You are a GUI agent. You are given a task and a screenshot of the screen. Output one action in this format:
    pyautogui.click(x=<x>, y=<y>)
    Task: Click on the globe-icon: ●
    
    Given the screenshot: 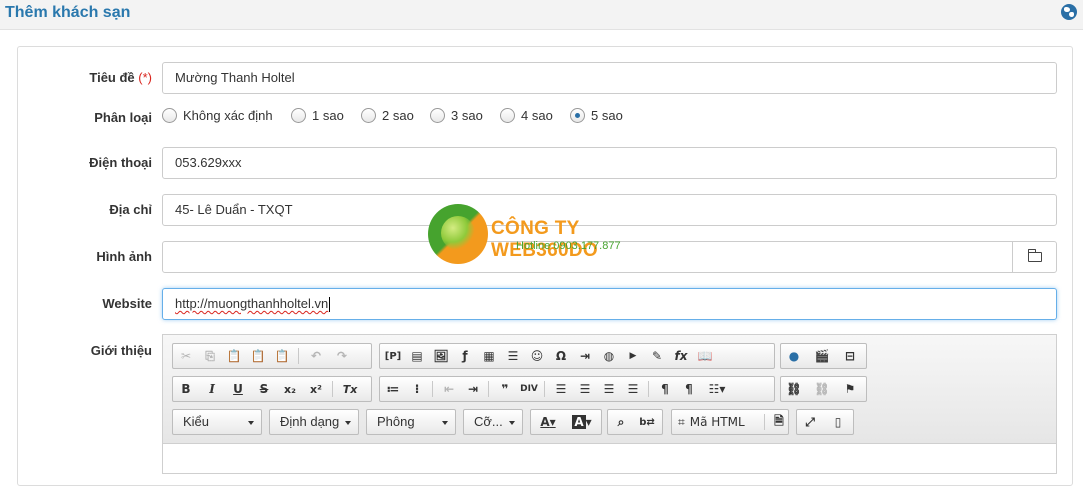 What is the action you would take?
    pyautogui.click(x=794, y=356)
    